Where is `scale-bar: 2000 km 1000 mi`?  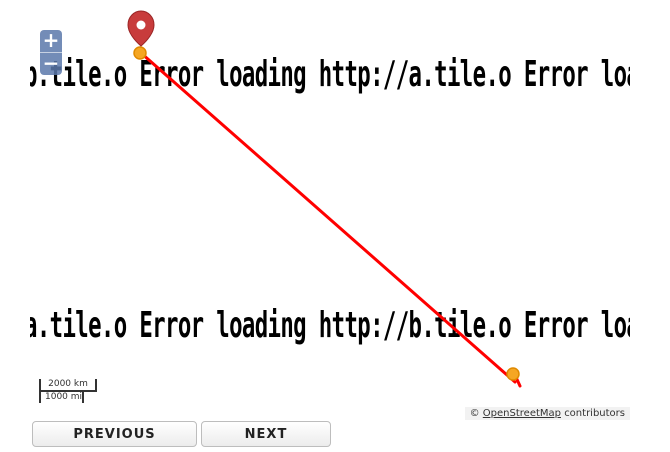
scale-bar: 2000 km 1000 mi is located at coordinates (68, 391).